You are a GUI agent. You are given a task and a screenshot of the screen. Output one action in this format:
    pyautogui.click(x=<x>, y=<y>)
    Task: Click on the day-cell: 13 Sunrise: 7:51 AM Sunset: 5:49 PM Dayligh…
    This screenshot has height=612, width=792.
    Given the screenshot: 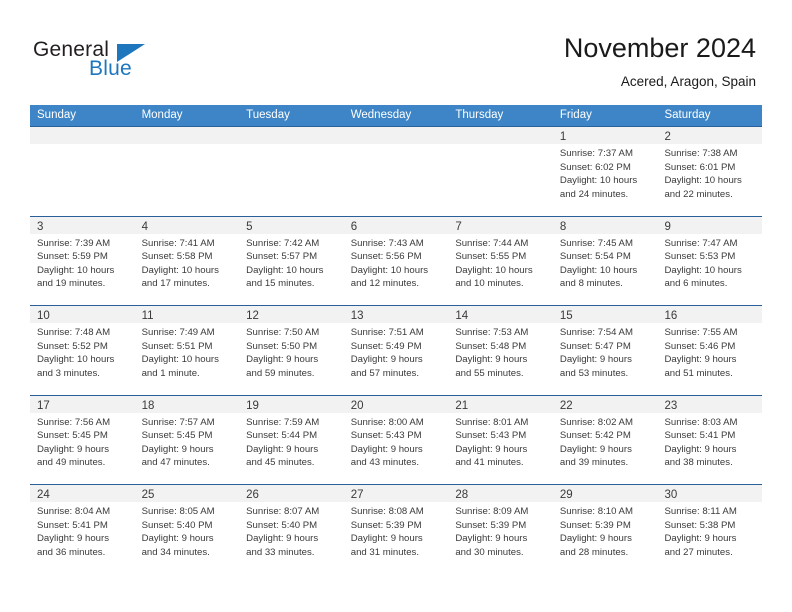 What is the action you would take?
    pyautogui.click(x=396, y=350)
    